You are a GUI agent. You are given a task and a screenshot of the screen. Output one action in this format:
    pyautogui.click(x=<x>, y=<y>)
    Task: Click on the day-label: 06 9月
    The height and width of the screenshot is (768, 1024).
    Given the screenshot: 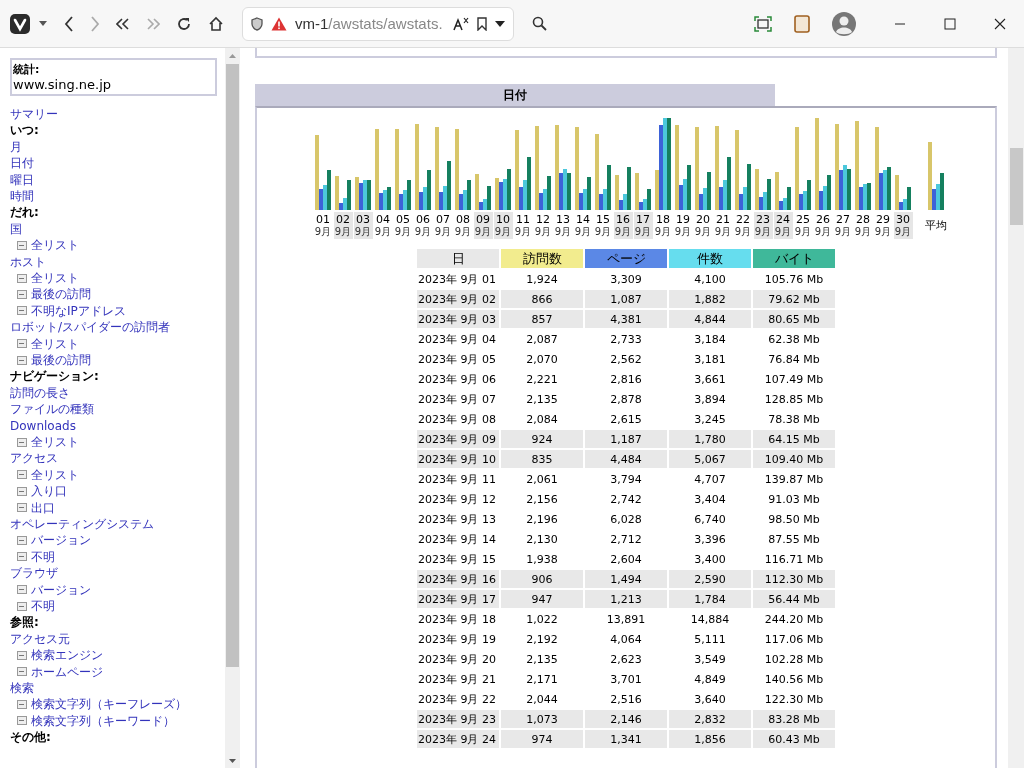 What is the action you would take?
    pyautogui.click(x=423, y=225)
    